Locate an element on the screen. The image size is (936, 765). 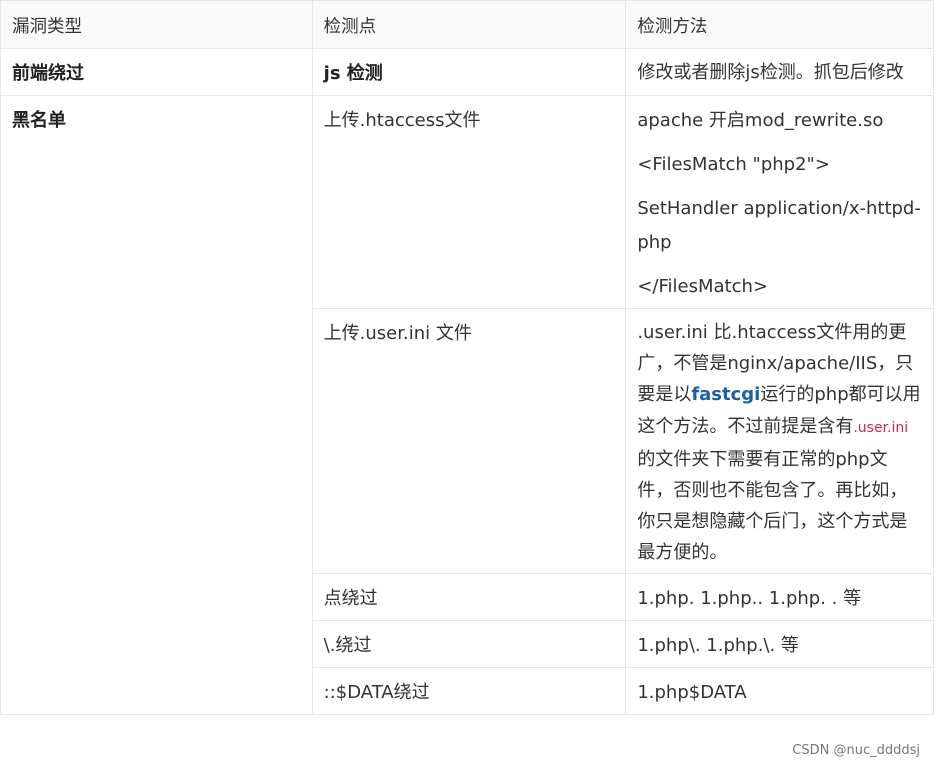
header-check-method: 检测方法 is located at coordinates (779, 24).